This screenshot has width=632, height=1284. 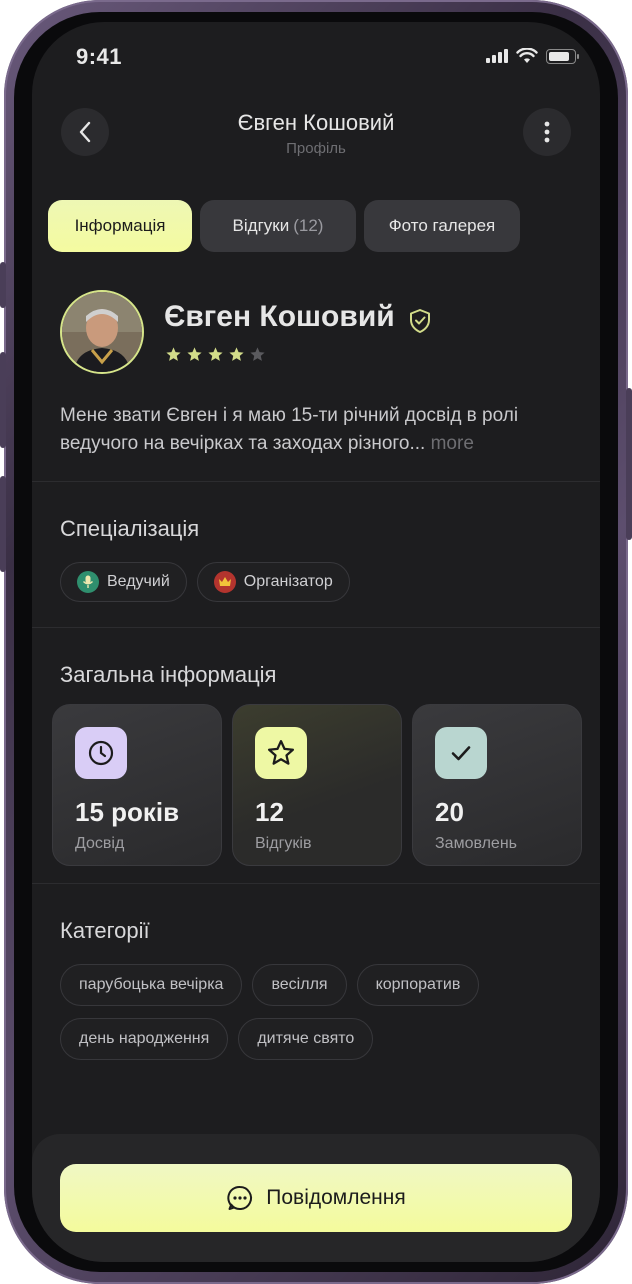 I want to click on stat-value: 15 років, so click(x=127, y=812).